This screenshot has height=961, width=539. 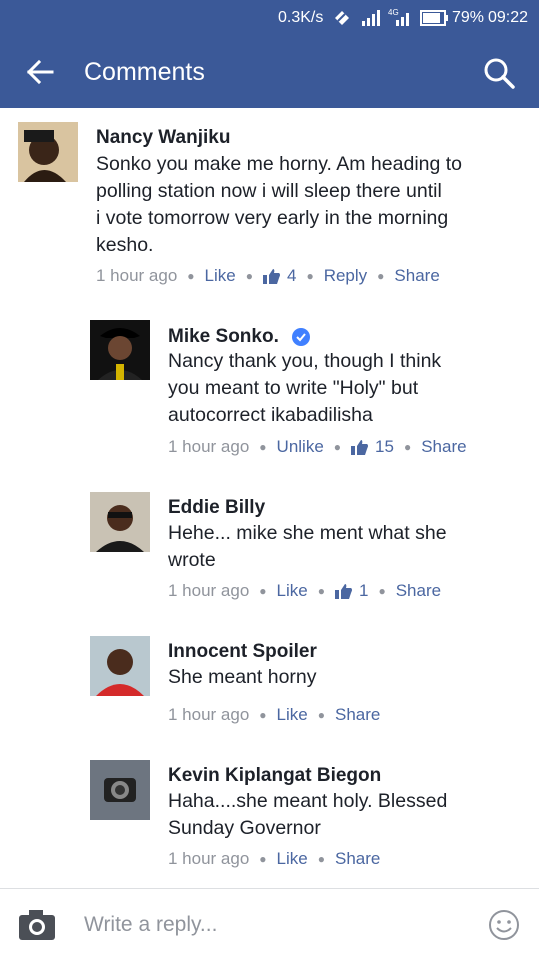 I want to click on like-count: 4, so click(x=291, y=276).